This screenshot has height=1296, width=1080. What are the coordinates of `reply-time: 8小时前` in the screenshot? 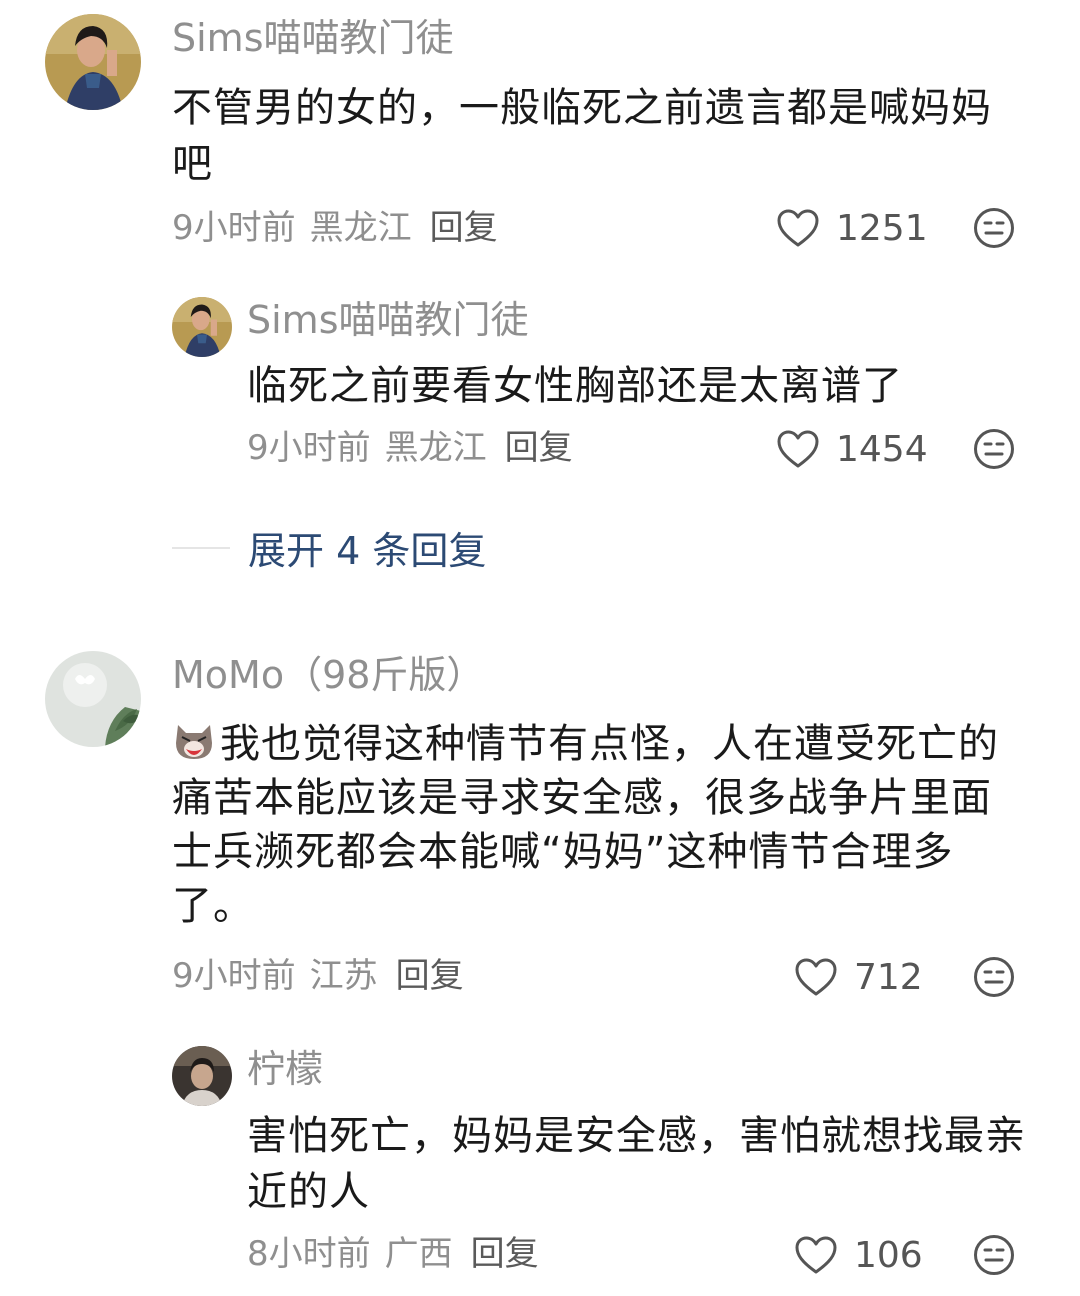 It's located at (309, 1254).